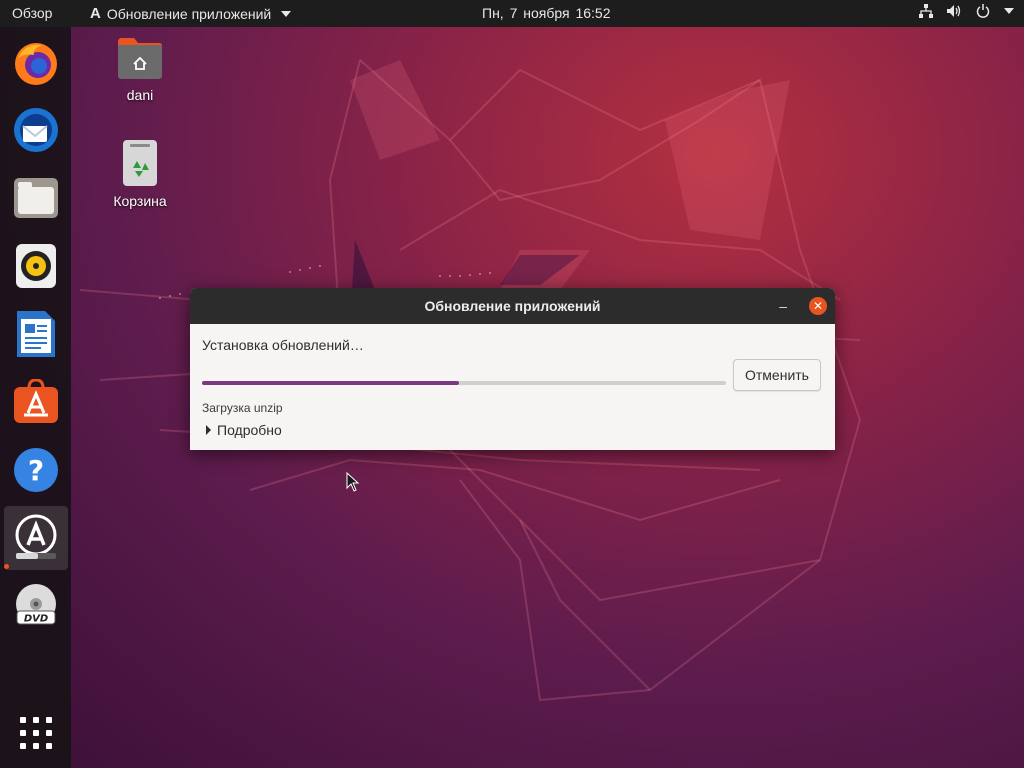 This screenshot has width=1024, height=768. I want to click on app-menu: A Обновление приложений, so click(191, 13).